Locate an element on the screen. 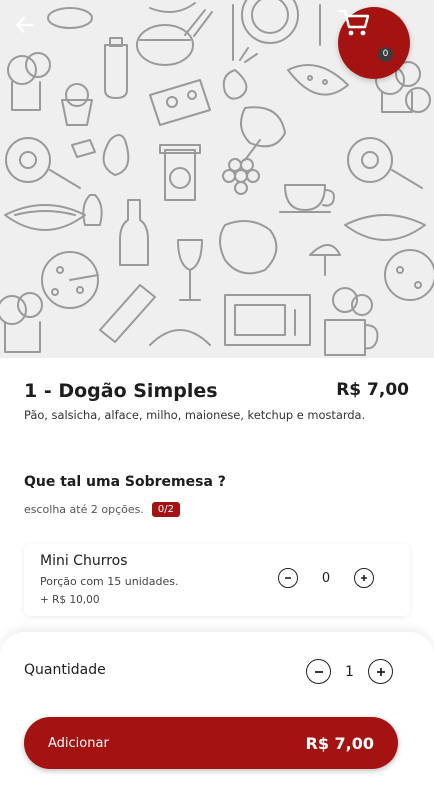 The width and height of the screenshot is (434, 800). quantity-stepper: 1 is located at coordinates (349, 671).